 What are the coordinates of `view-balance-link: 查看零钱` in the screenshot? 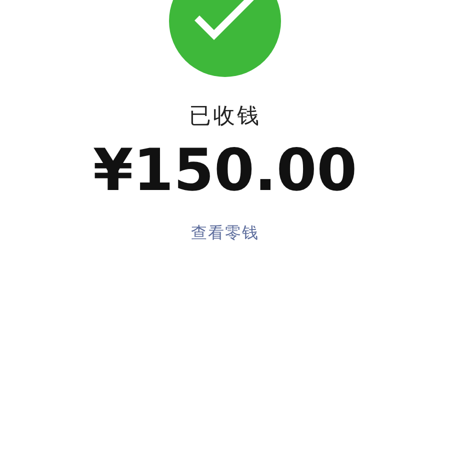 It's located at (225, 233).